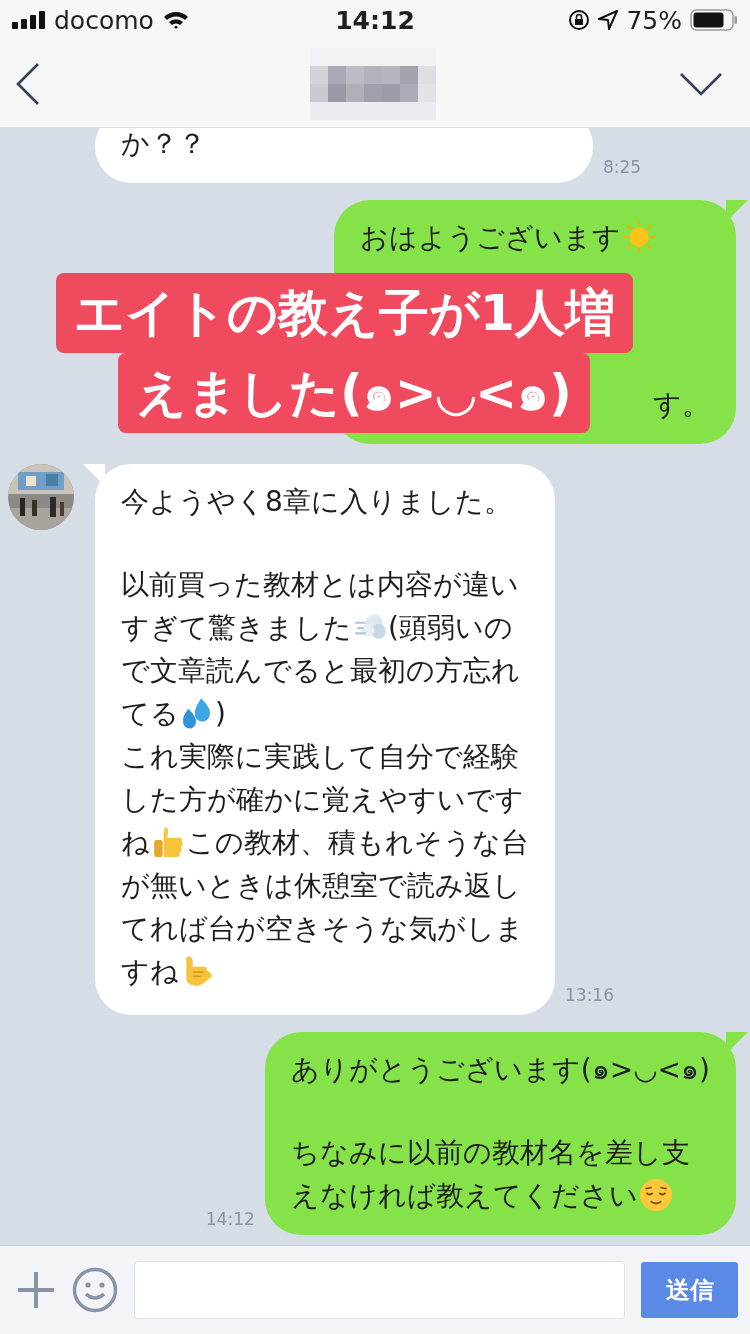 Image resolution: width=750 pixels, height=1334 pixels. I want to click on message-text: 以前買った教材とは内容が違い, so click(320, 584).